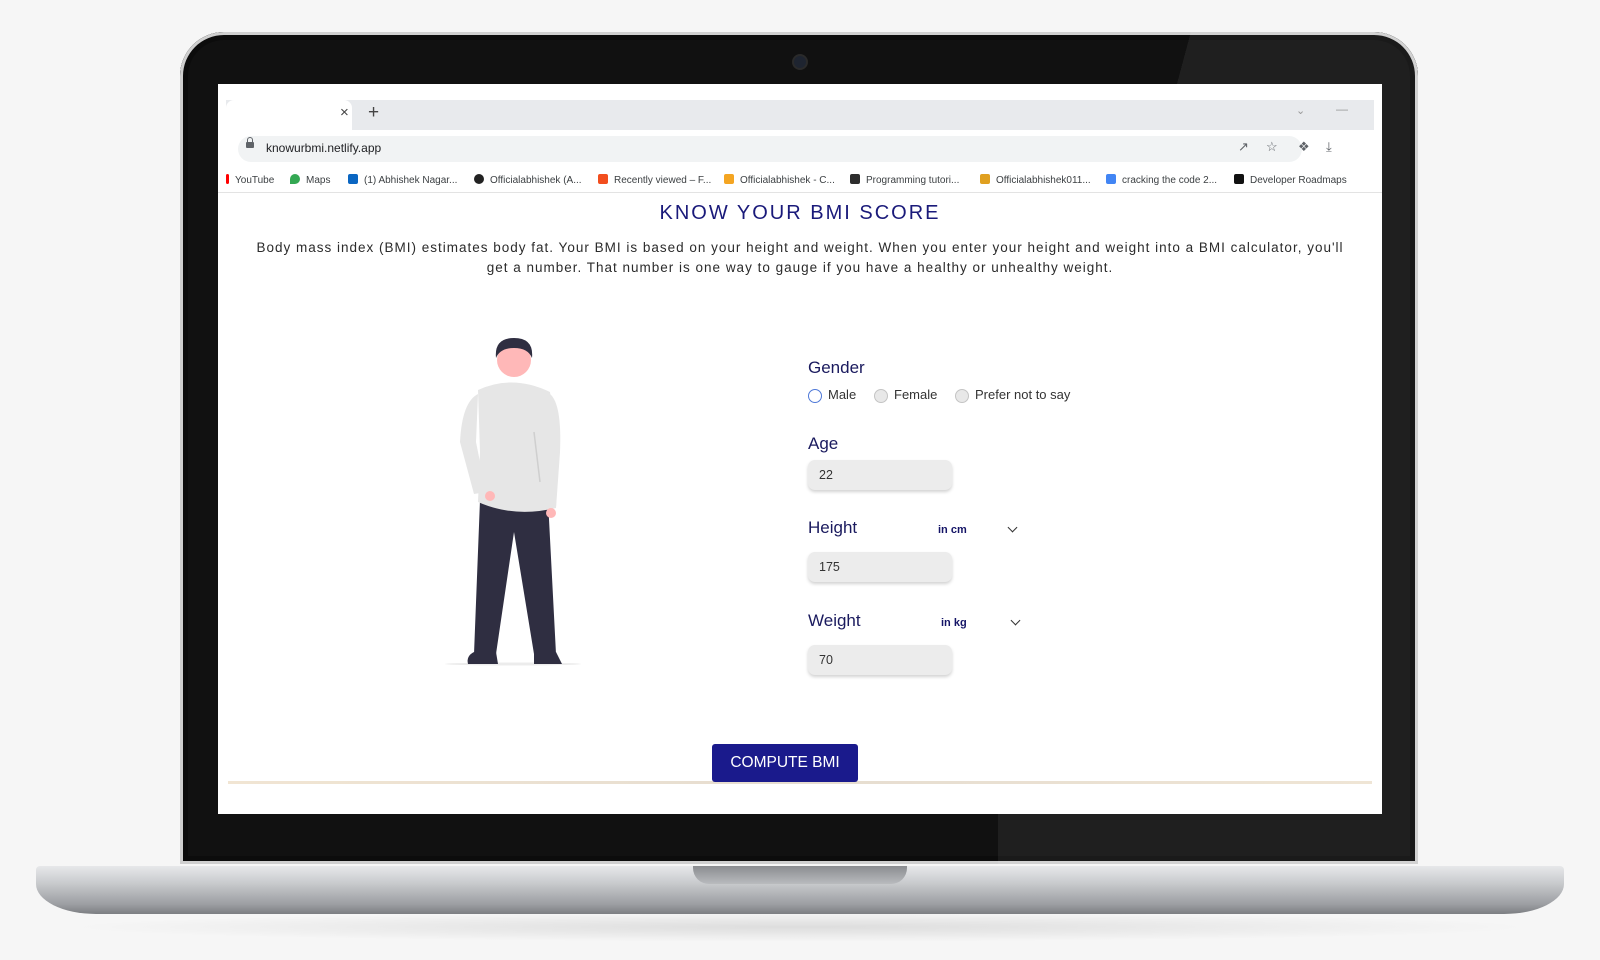  Describe the element at coordinates (250, 142) in the screenshot. I see `lock-icon` at that location.